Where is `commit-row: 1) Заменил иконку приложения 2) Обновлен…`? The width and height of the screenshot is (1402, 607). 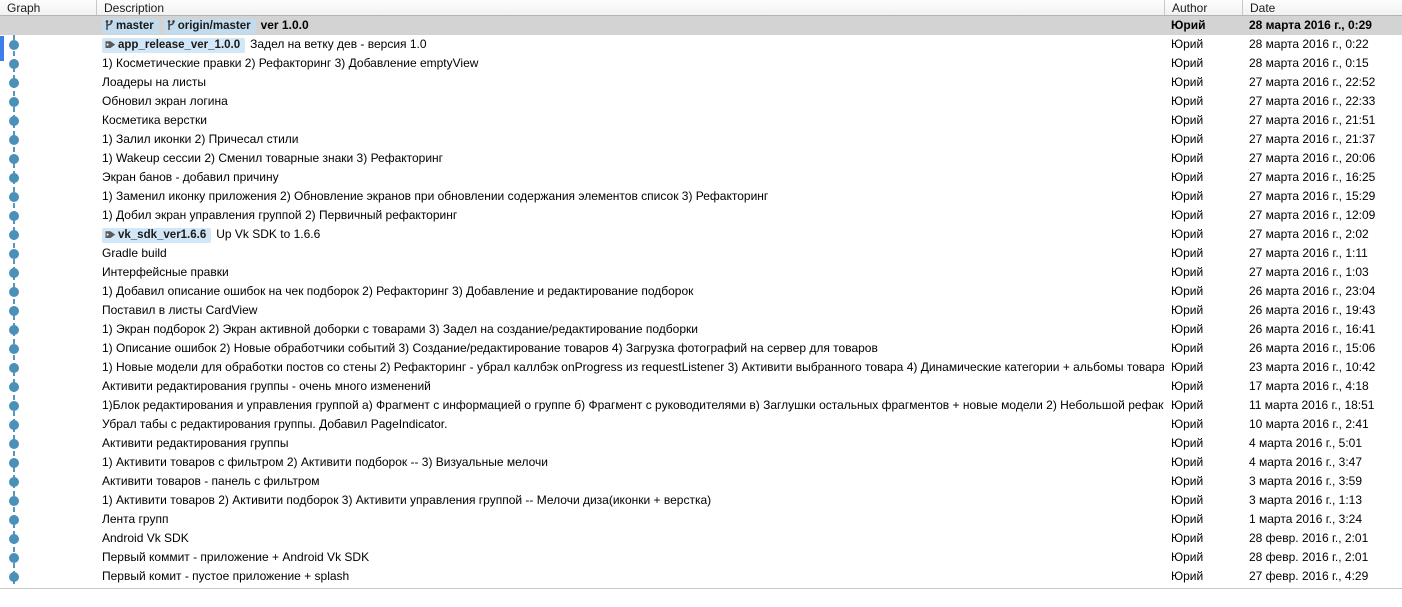
commit-row: 1) Заменил иконку приложения 2) Обновлен… is located at coordinates (701, 196).